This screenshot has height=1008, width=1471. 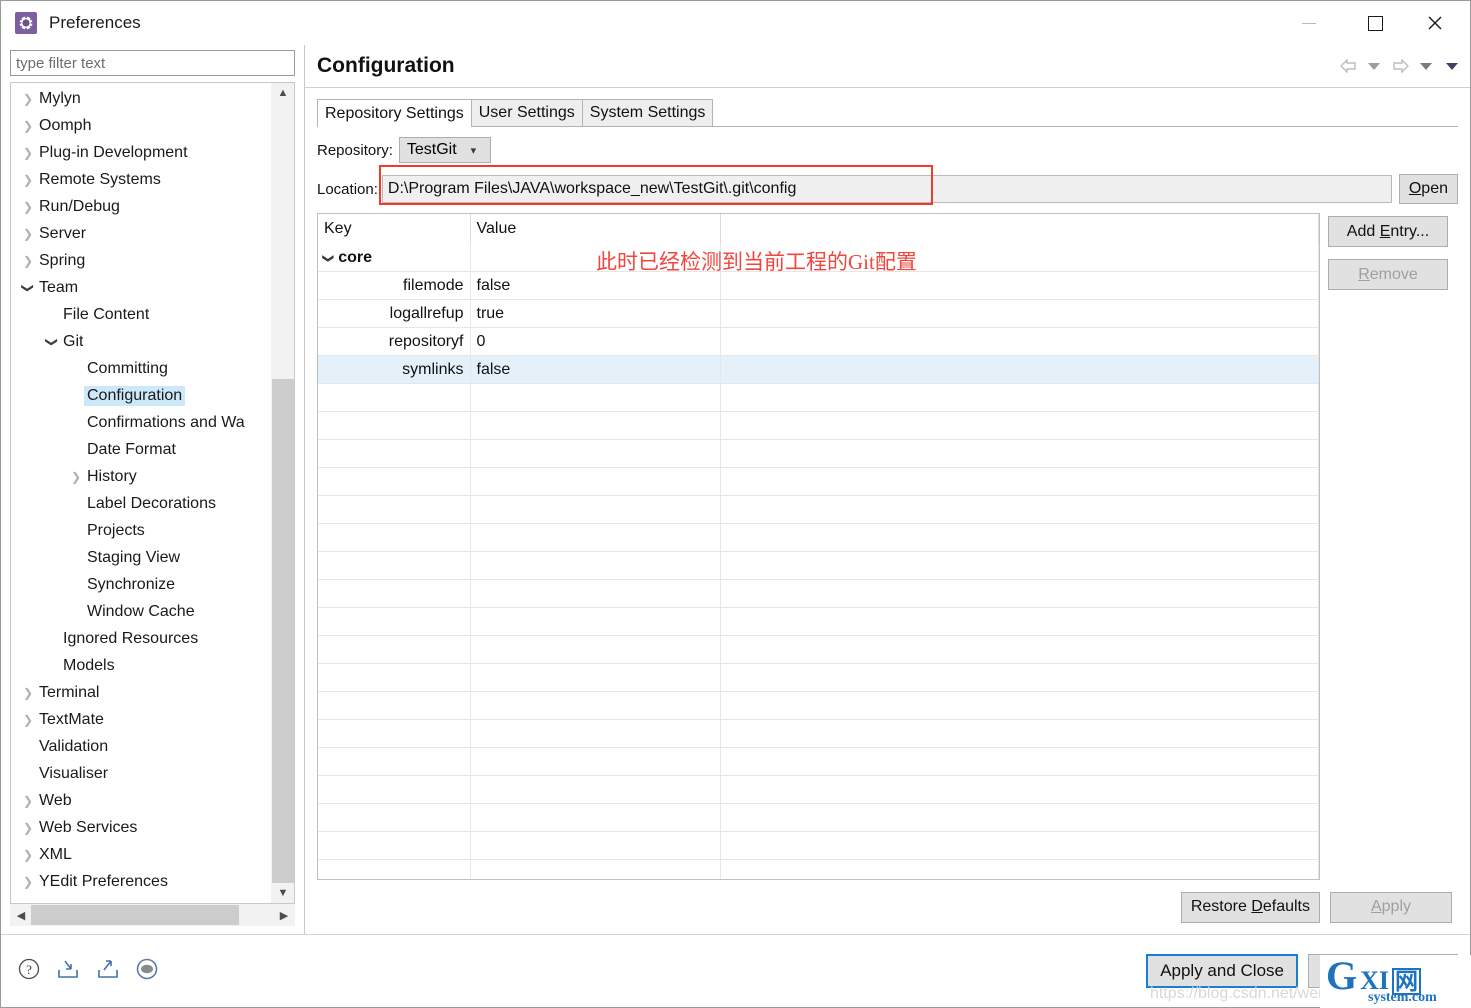 What do you see at coordinates (141, 746) in the screenshot?
I see `sidebar-item-validation: Validation` at bounding box center [141, 746].